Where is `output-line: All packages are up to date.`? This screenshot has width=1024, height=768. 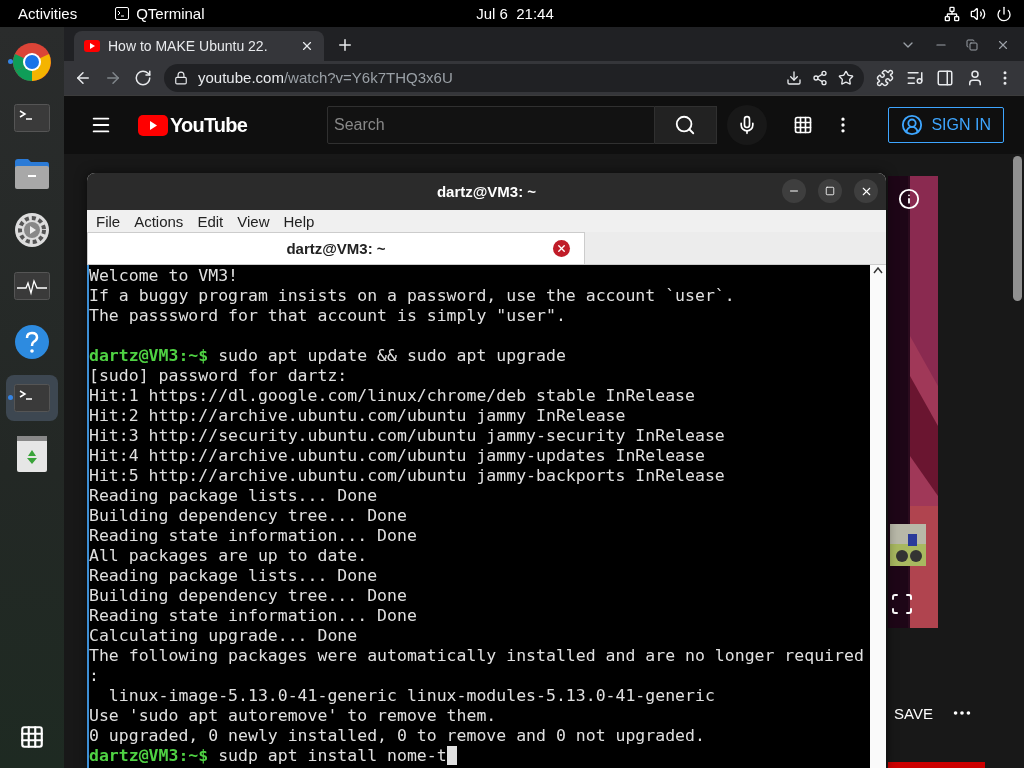
output-line: All packages are up to date. is located at coordinates (228, 555).